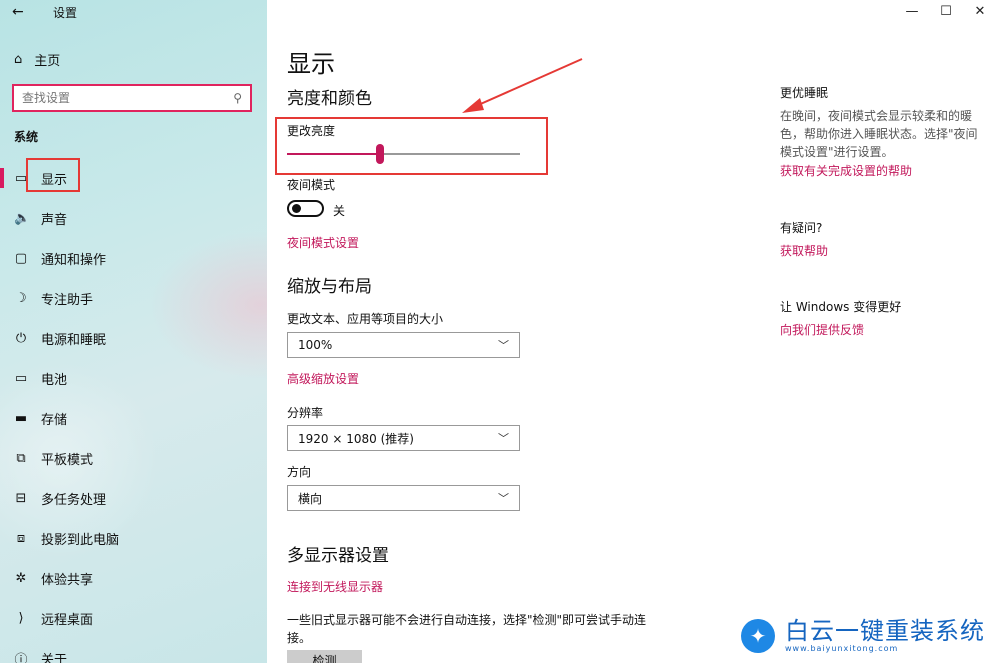  What do you see at coordinates (467, 629) in the screenshot?
I see `multi-display-description: 一些旧式显示器可能不会进行自动连接，选择"检测"即可尝试手动连接。` at bounding box center [467, 629].